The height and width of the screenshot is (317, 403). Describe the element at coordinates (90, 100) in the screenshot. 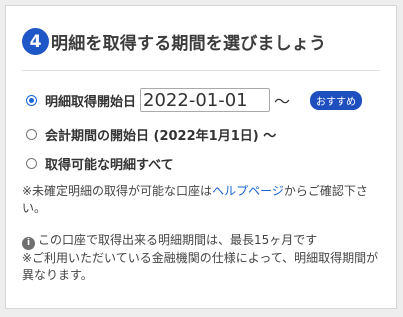

I see `option-start-date-label: 明細取得開始日` at that location.